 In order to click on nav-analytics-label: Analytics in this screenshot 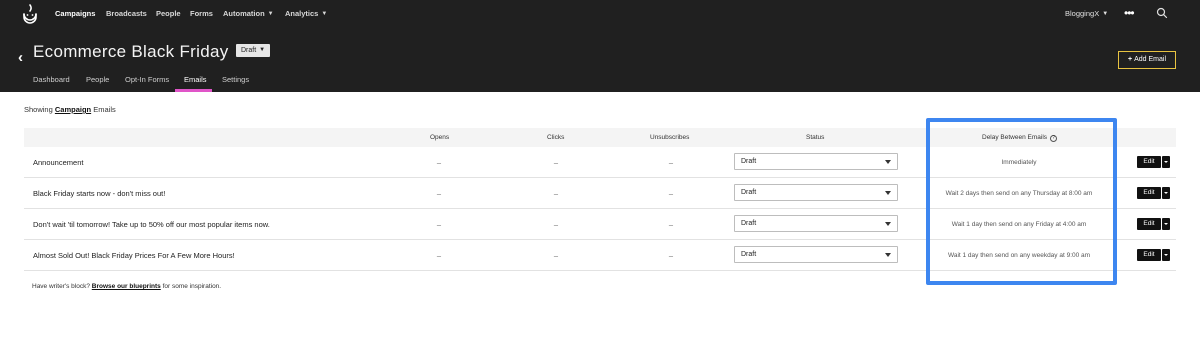, I will do `click(302, 13)`.